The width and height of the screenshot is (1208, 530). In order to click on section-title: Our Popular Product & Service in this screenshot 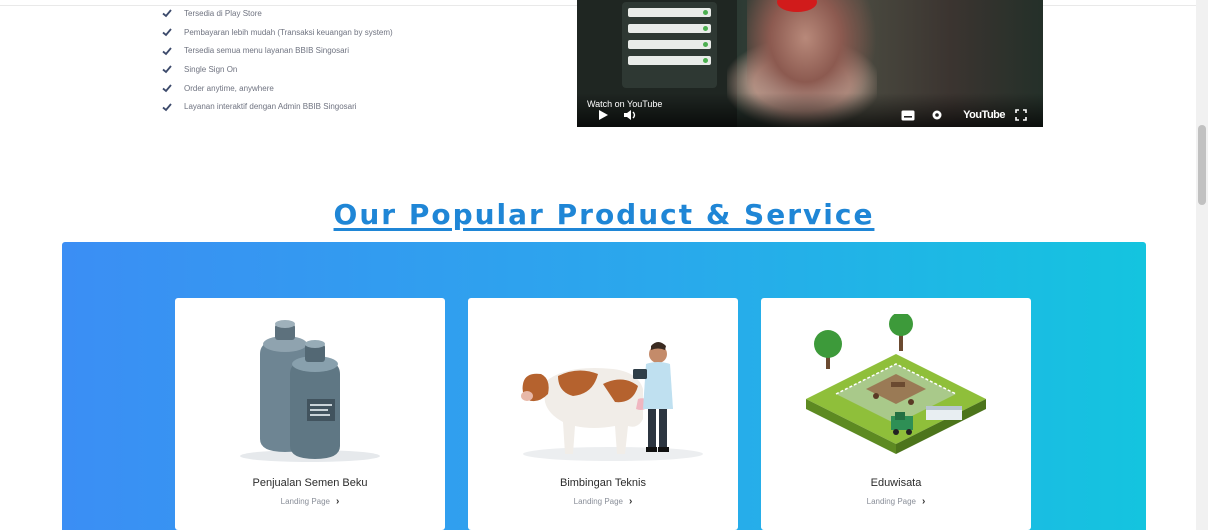, I will do `click(604, 214)`.